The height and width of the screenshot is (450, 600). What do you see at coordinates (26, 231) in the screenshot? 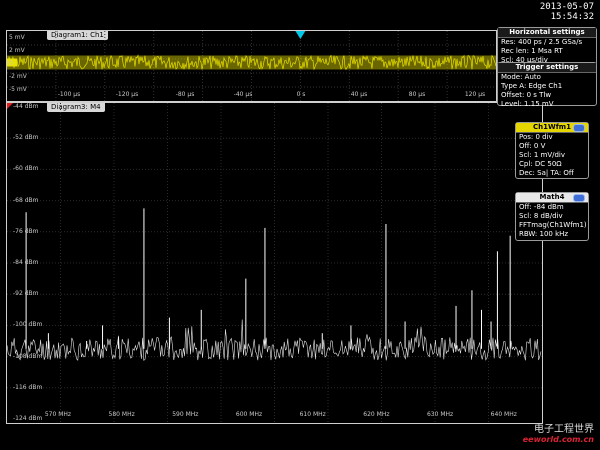
I see `diagram3-y-tick: -76 dBm` at bounding box center [26, 231].